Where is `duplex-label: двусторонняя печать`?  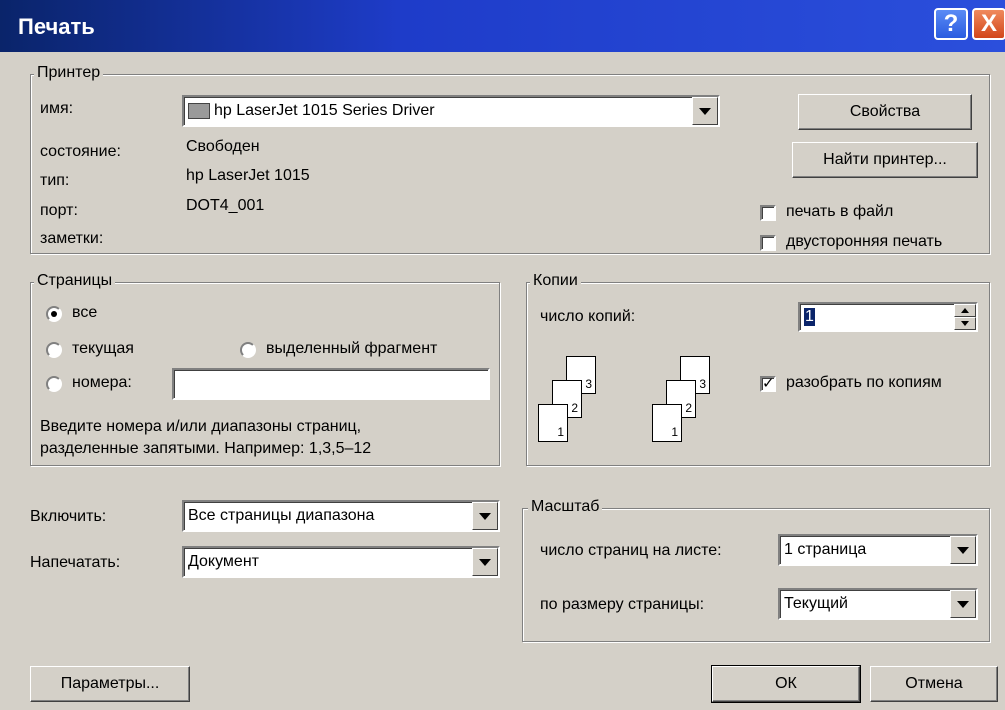
duplex-label: двусторонняя печать is located at coordinates (864, 241).